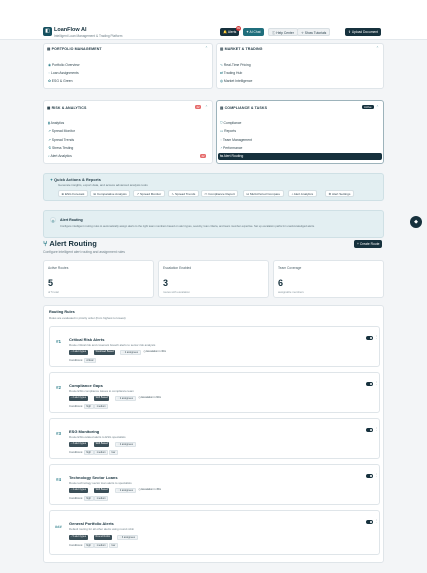 This screenshot has width=427, height=573. What do you see at coordinates (87, 339) in the screenshot?
I see `rule-title: Critical Risk Alerts` at bounding box center [87, 339].